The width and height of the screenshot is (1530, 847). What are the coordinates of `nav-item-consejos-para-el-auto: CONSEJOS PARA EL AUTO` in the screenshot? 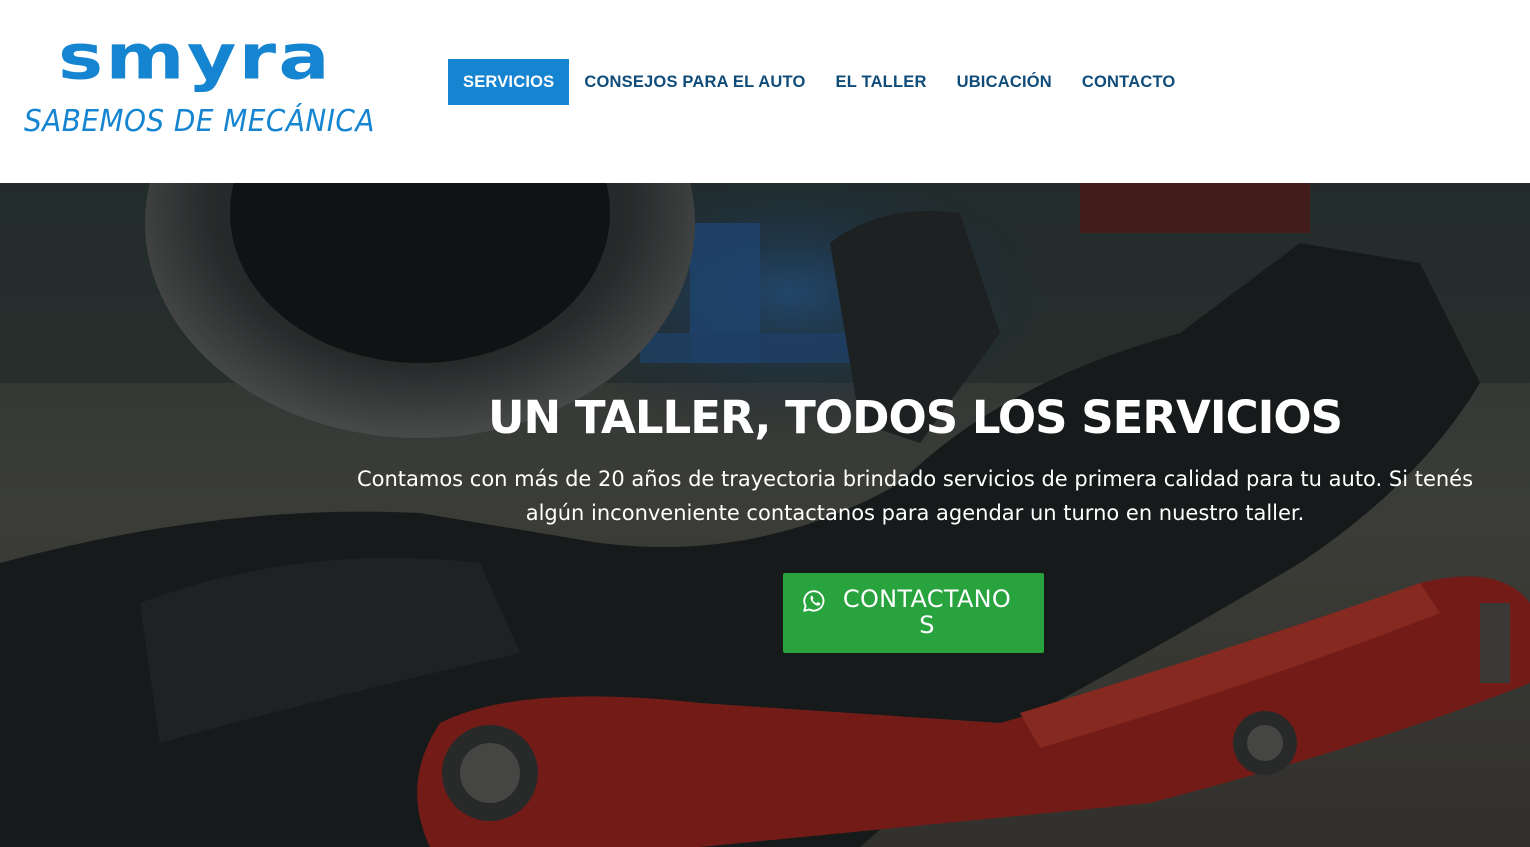 It's located at (694, 82).